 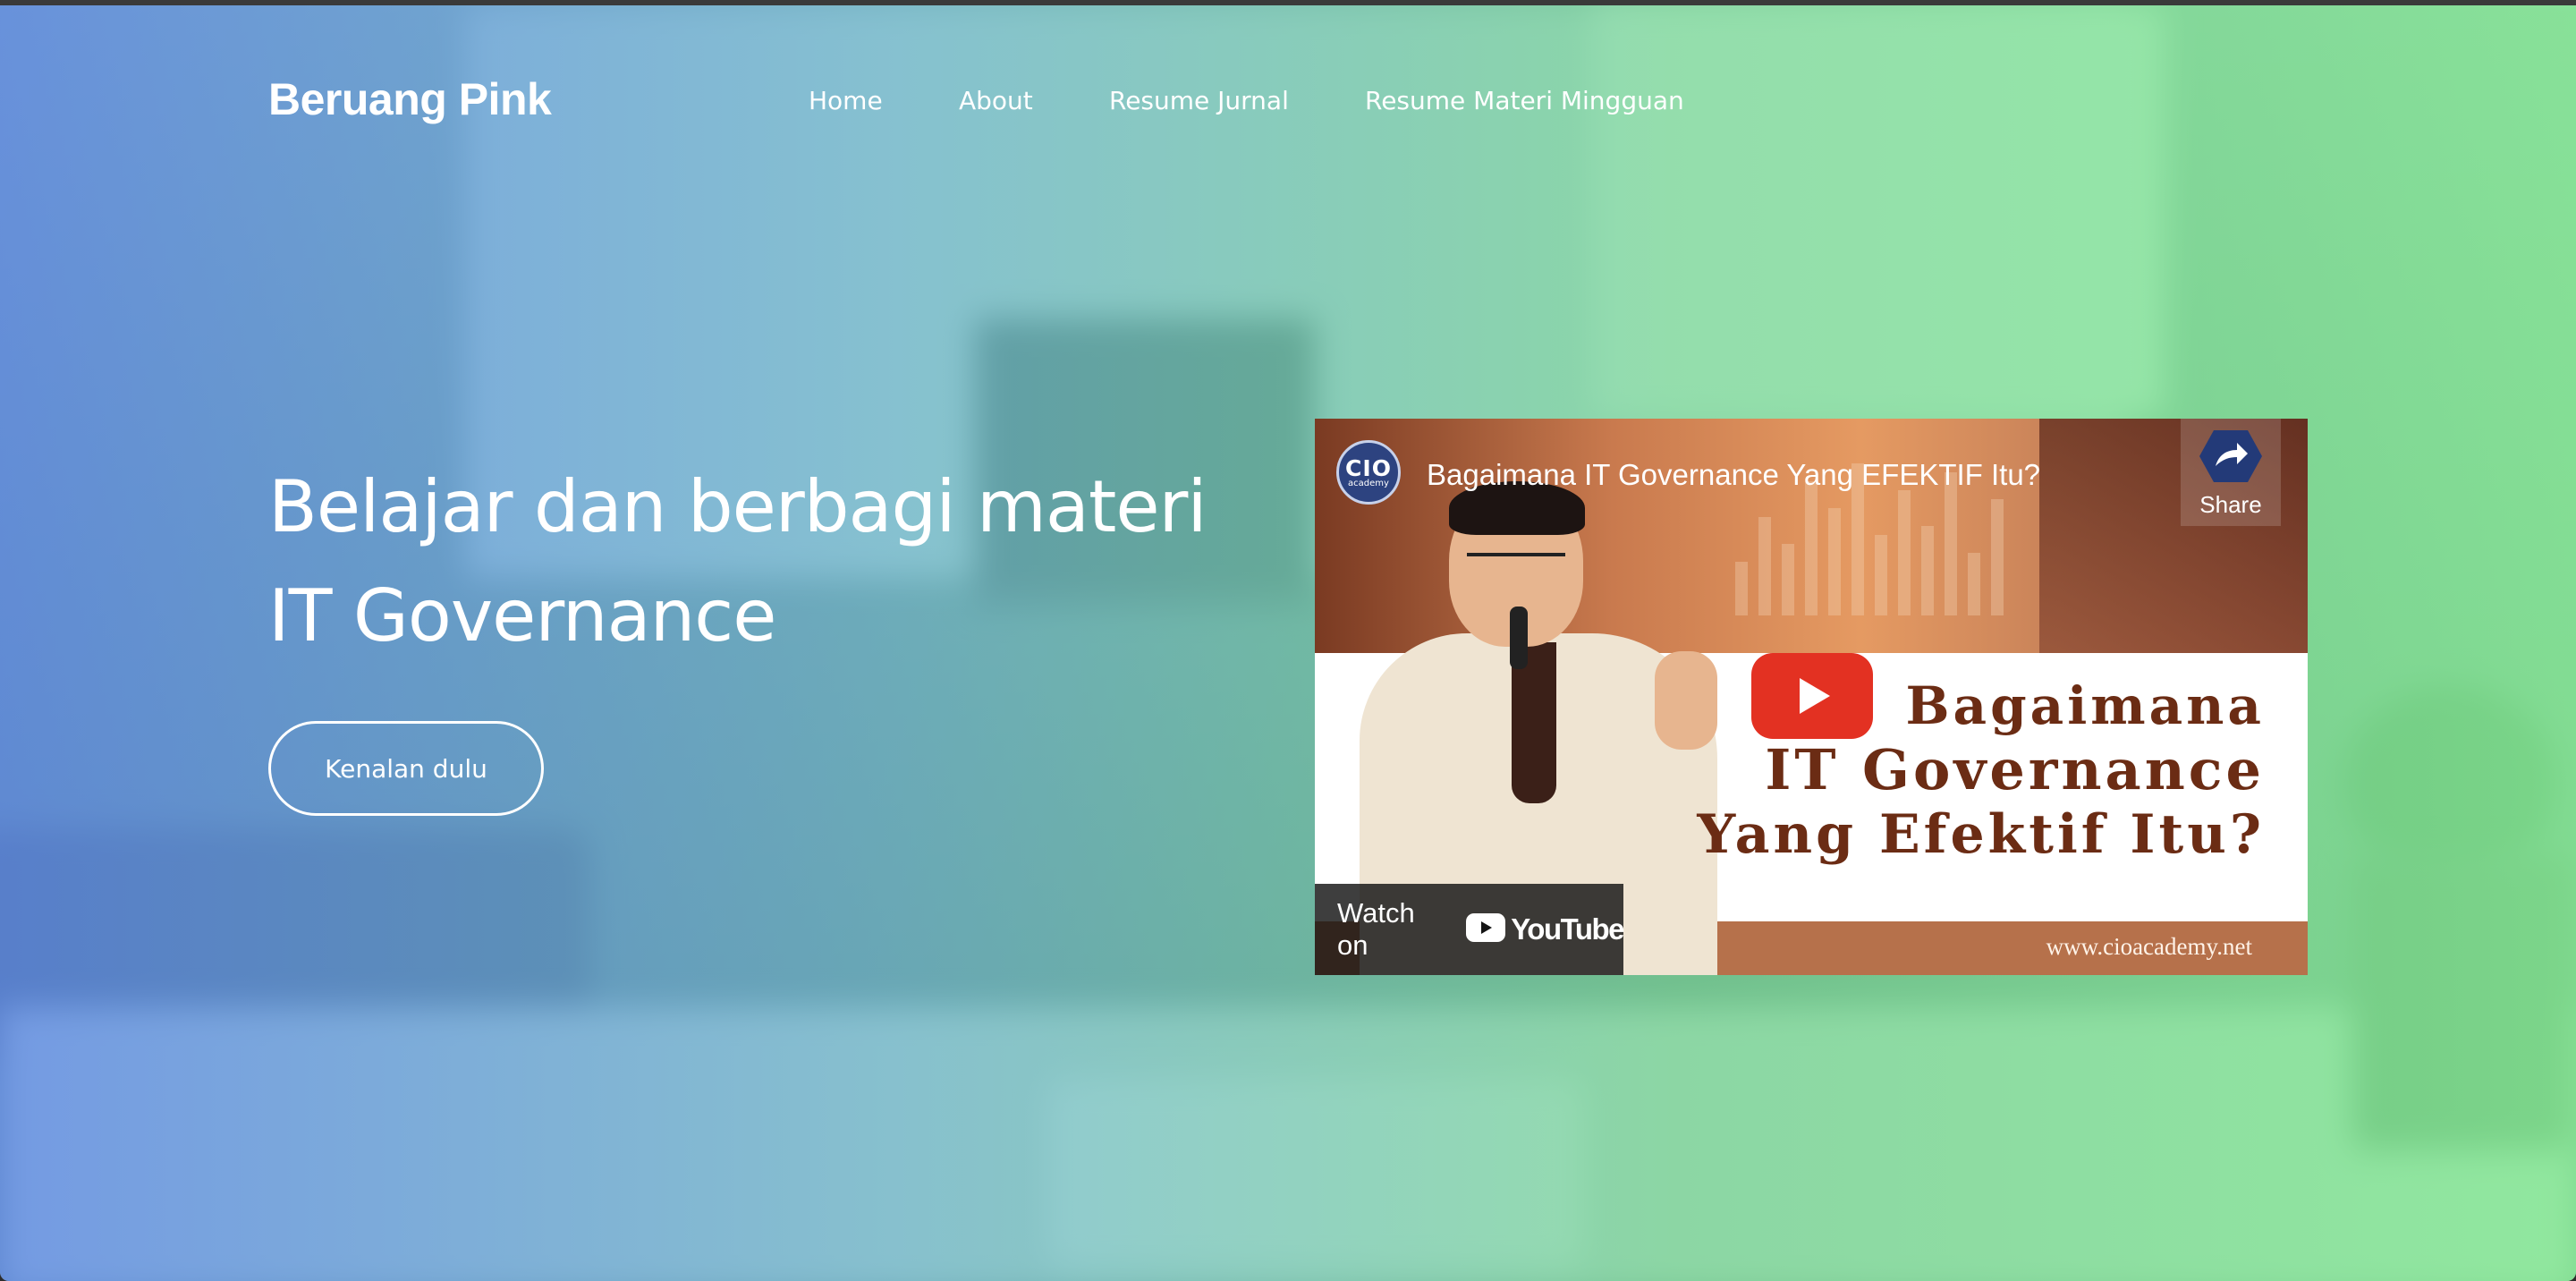 What do you see at coordinates (1519, 638) in the screenshot?
I see `microphone` at bounding box center [1519, 638].